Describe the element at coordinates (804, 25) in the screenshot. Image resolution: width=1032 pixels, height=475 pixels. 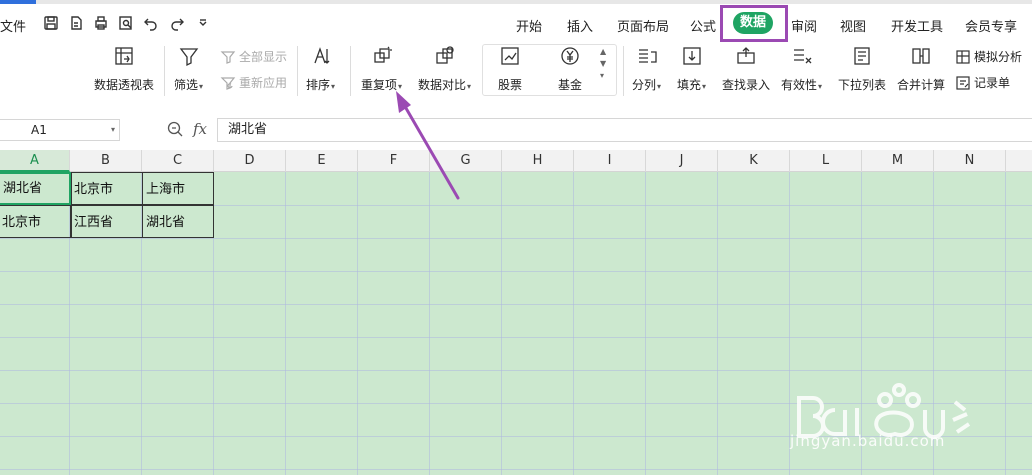
I see `tab-review: 审阅` at that location.